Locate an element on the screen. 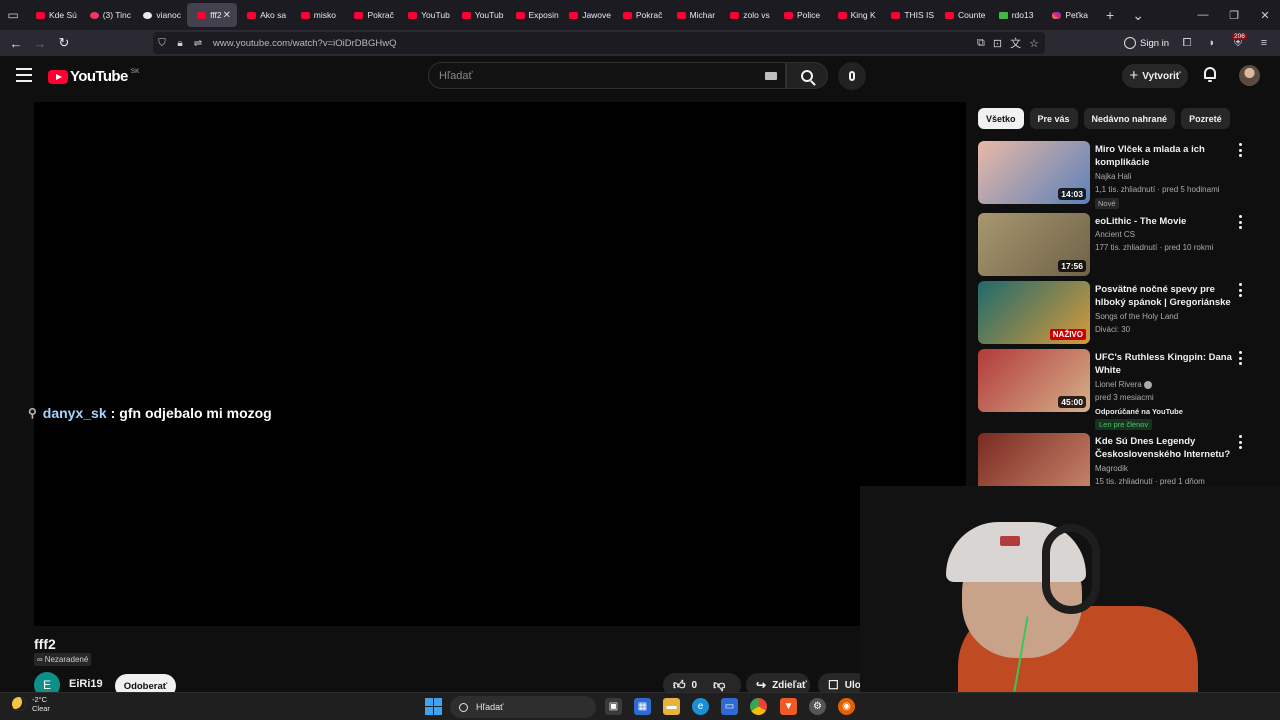 This screenshot has height=720, width=1280. picture-in-picture-icon: ⧉ is located at coordinates (981, 43).